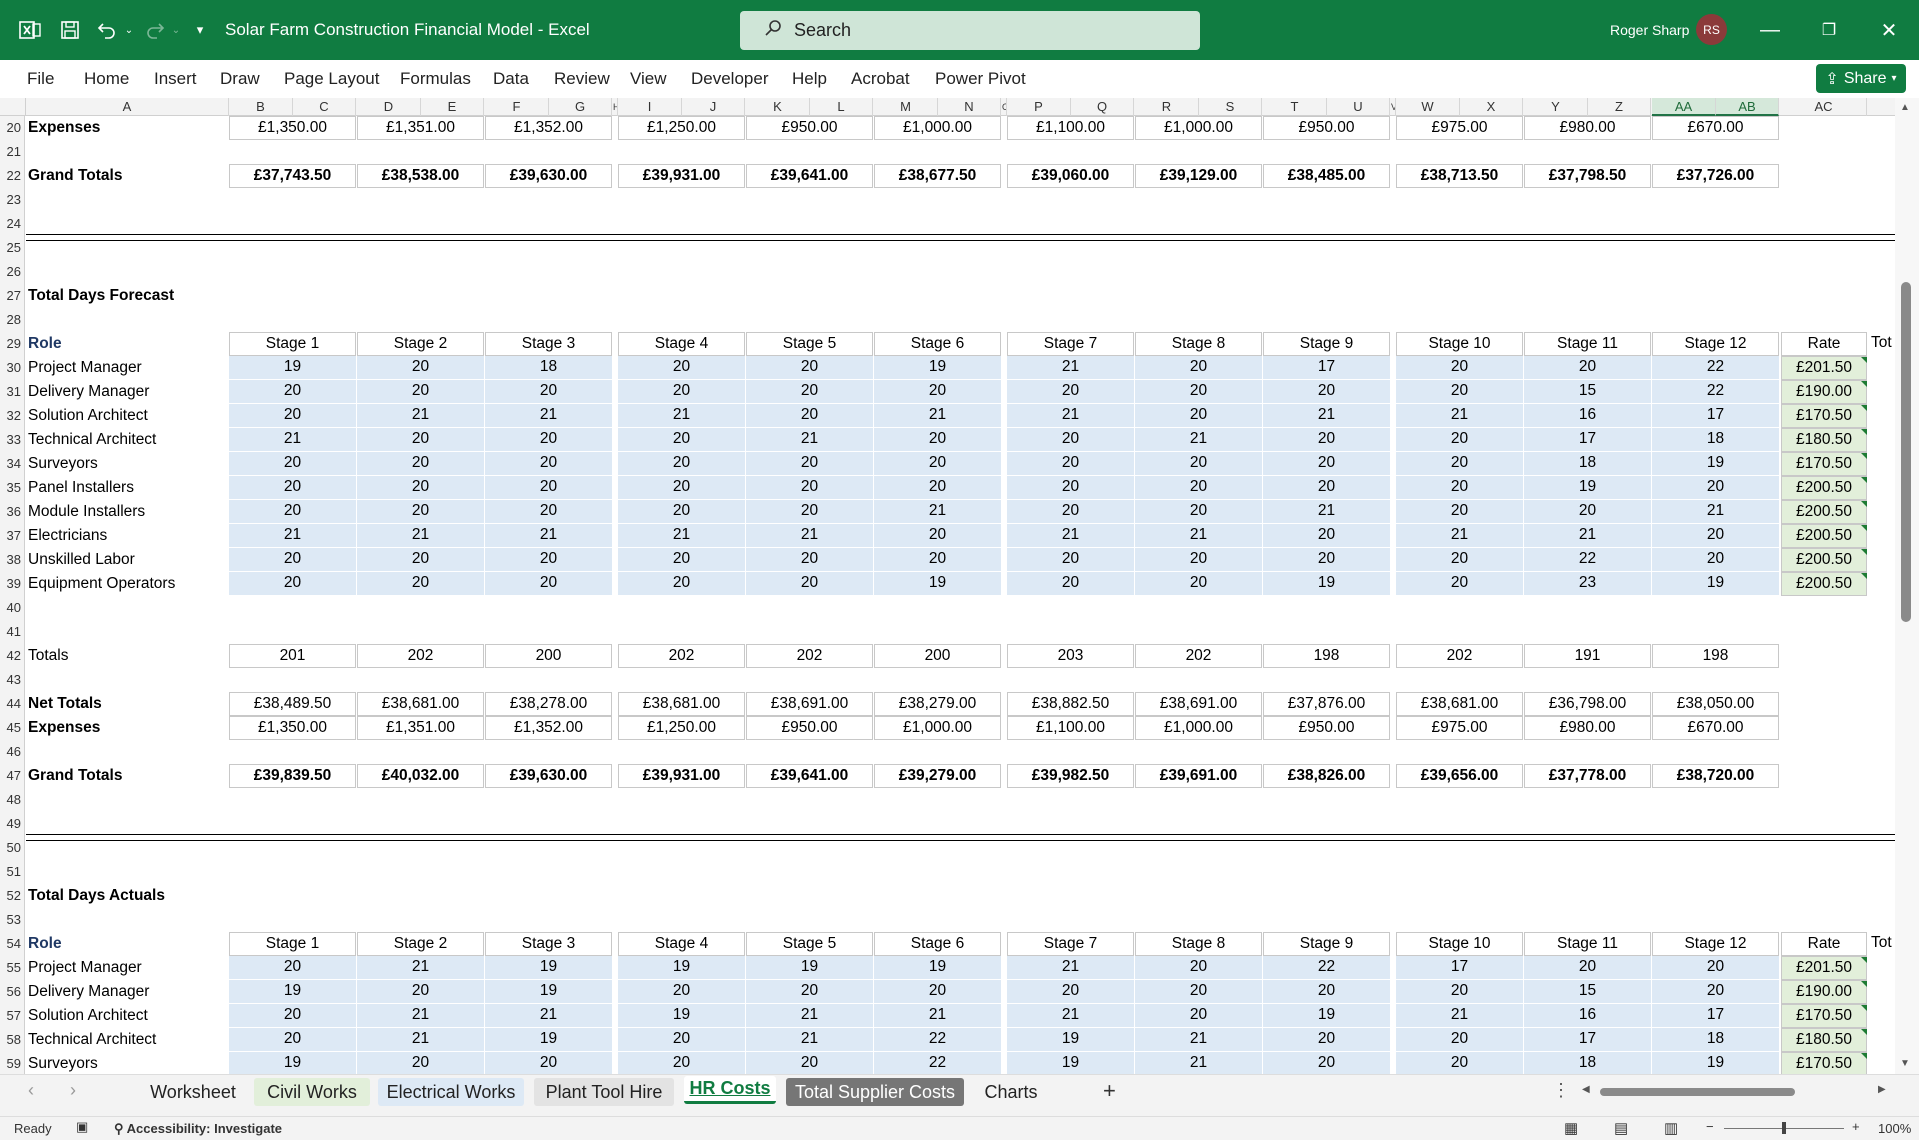  Describe the element at coordinates (1824, 1040) in the screenshot. I see `rate-cell: £180.50` at that location.